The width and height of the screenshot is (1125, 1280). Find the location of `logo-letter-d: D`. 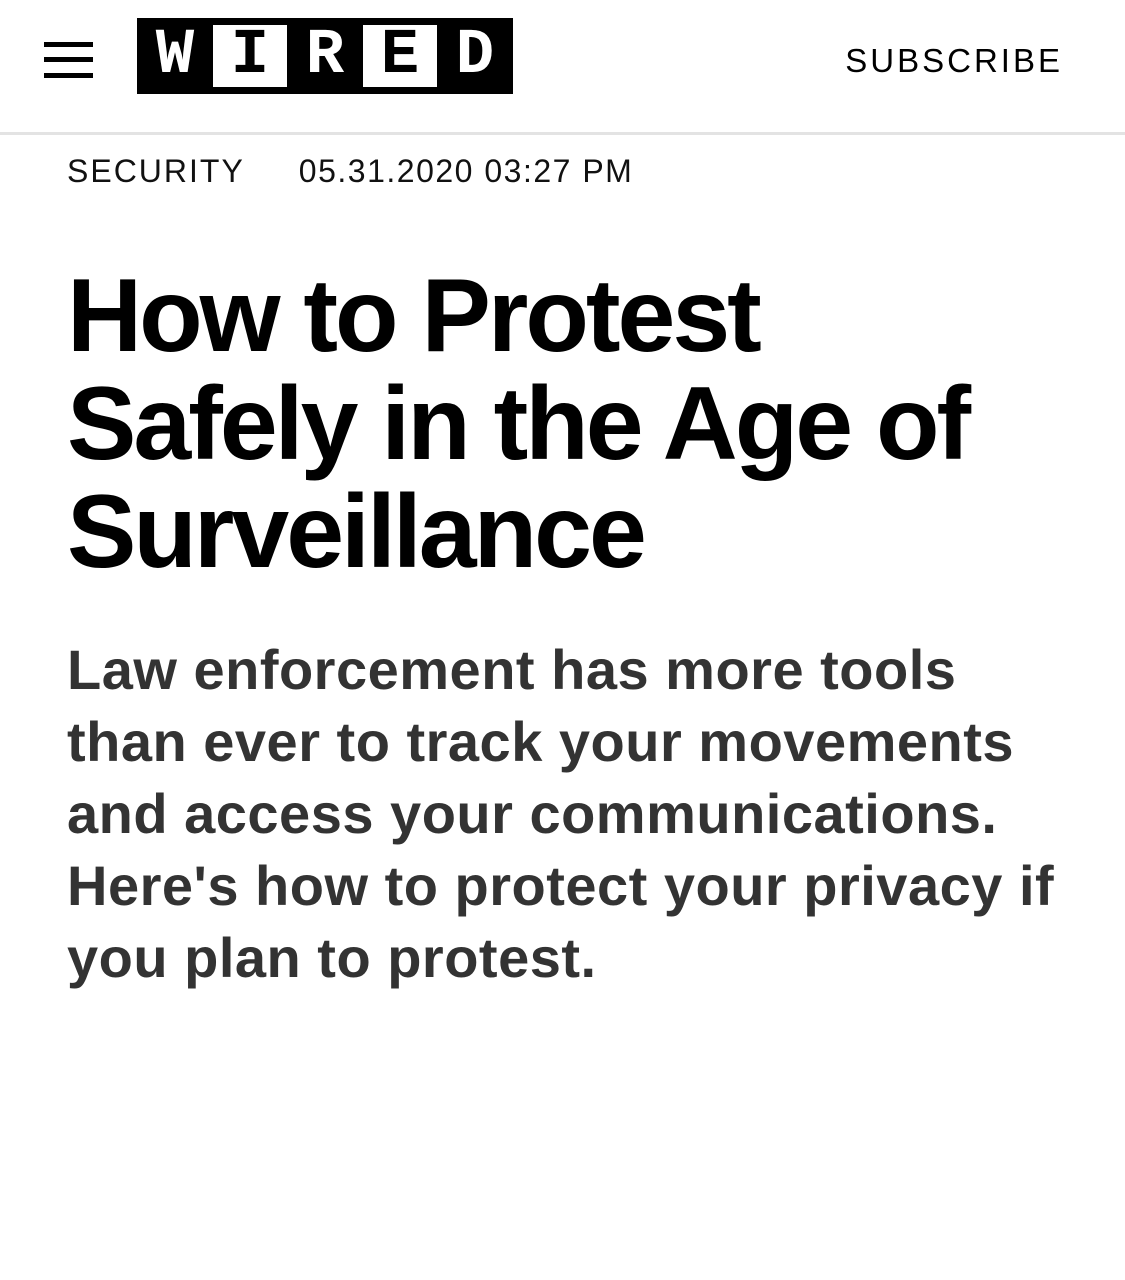

logo-letter-d: D is located at coordinates (475, 56).